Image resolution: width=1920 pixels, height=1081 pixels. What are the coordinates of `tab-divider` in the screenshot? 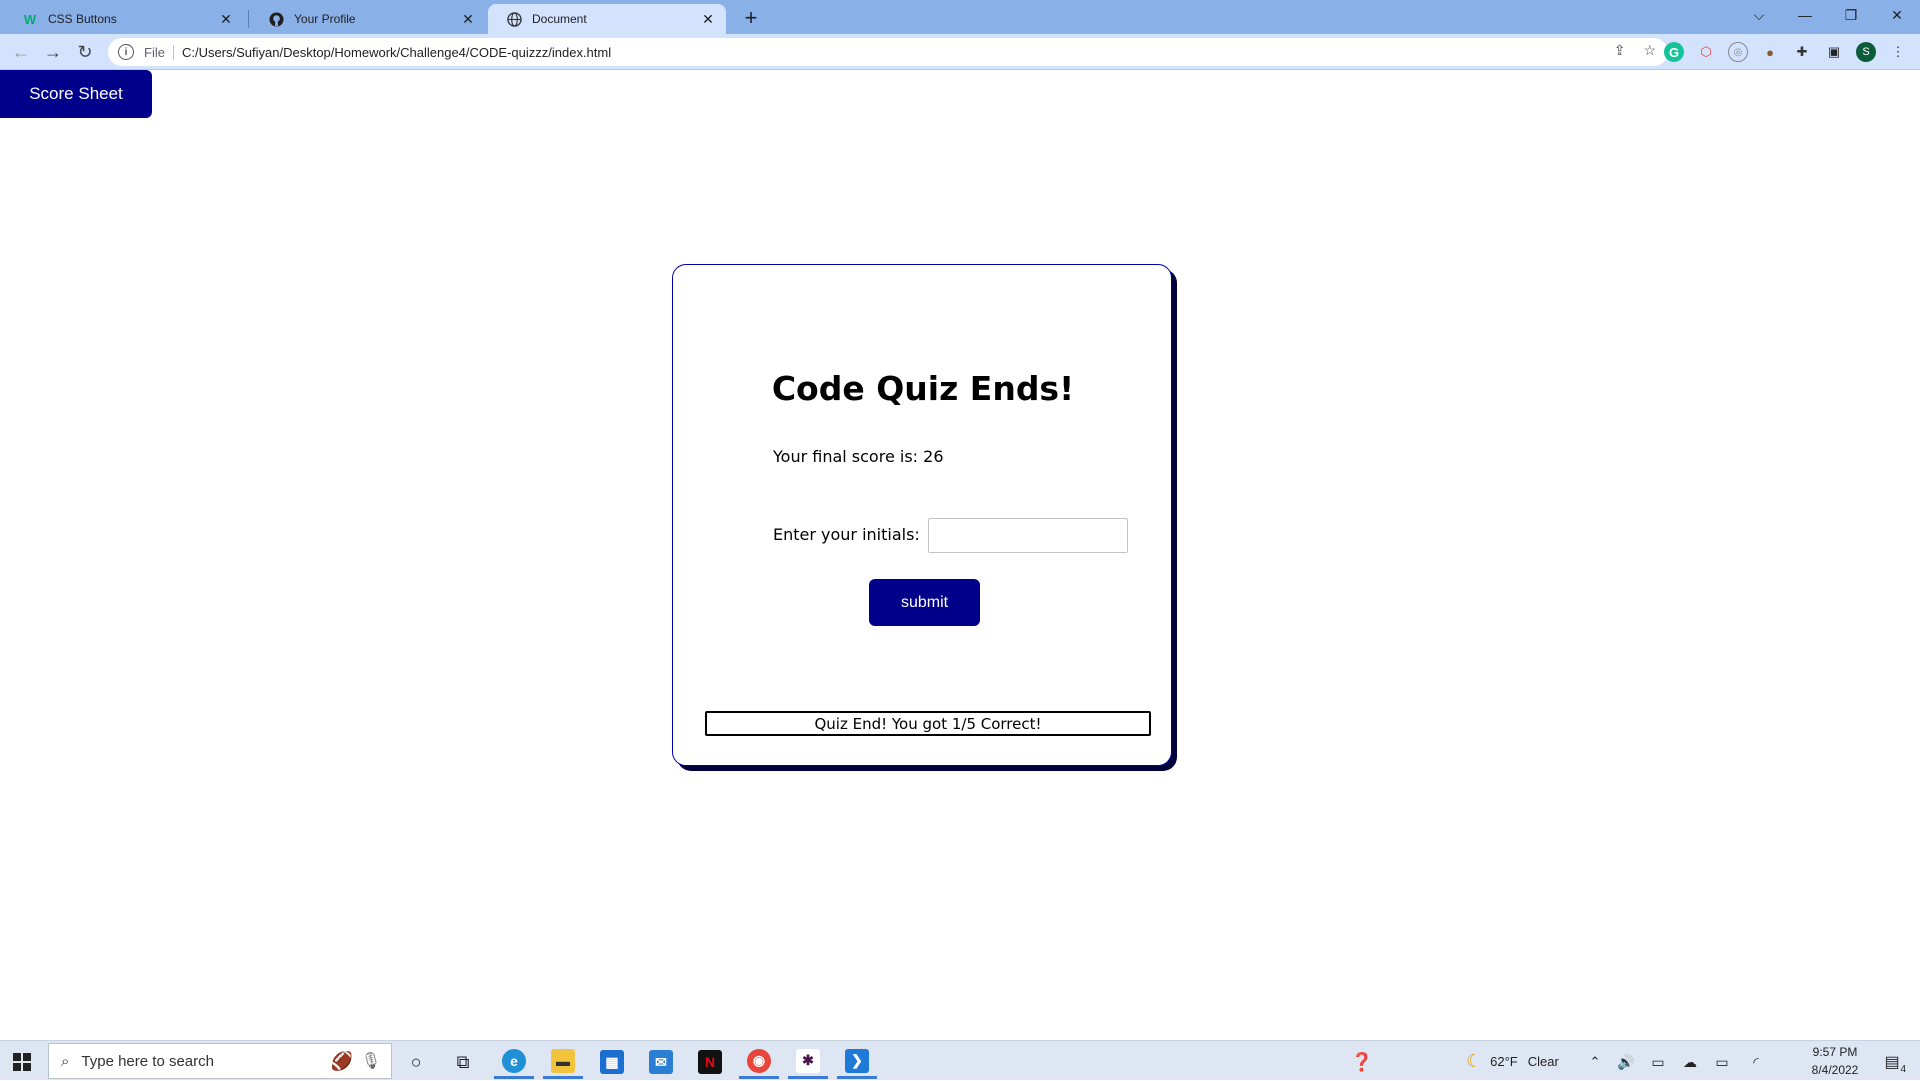 It's located at (248, 19).